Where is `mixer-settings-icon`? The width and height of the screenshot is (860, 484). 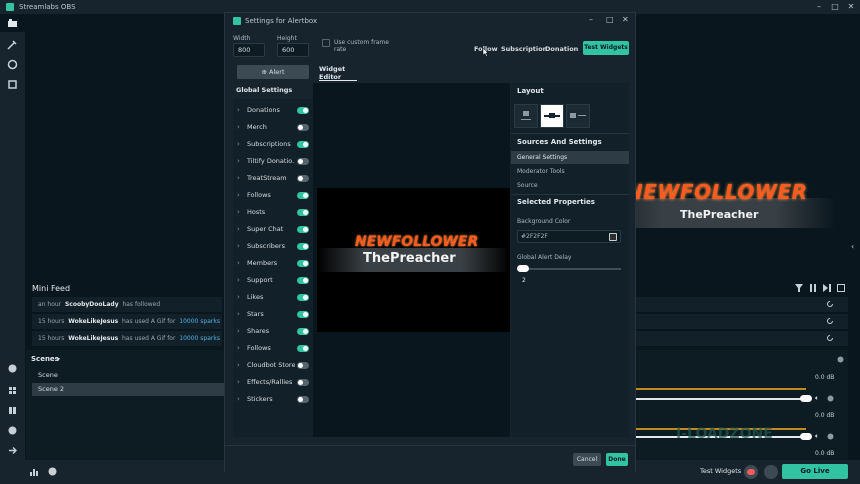
mixer-settings-icon is located at coordinates (840, 359).